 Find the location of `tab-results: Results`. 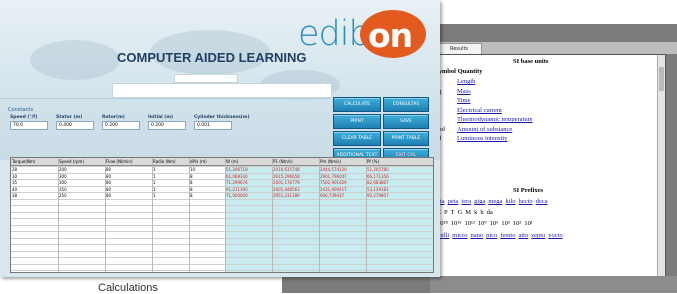

tab-results: Results is located at coordinates (459, 48).